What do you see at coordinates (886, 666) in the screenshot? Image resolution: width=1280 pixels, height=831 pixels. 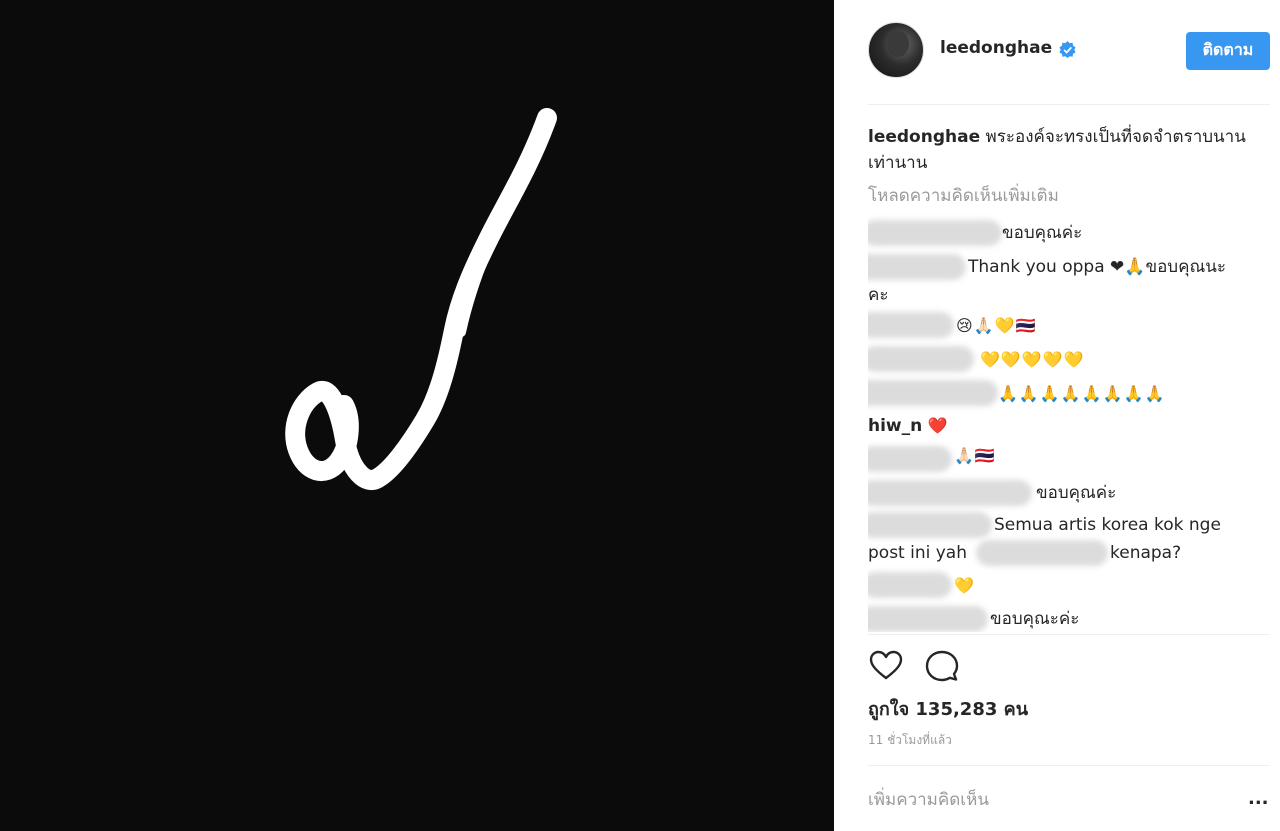 I see `heart-icon` at bounding box center [886, 666].